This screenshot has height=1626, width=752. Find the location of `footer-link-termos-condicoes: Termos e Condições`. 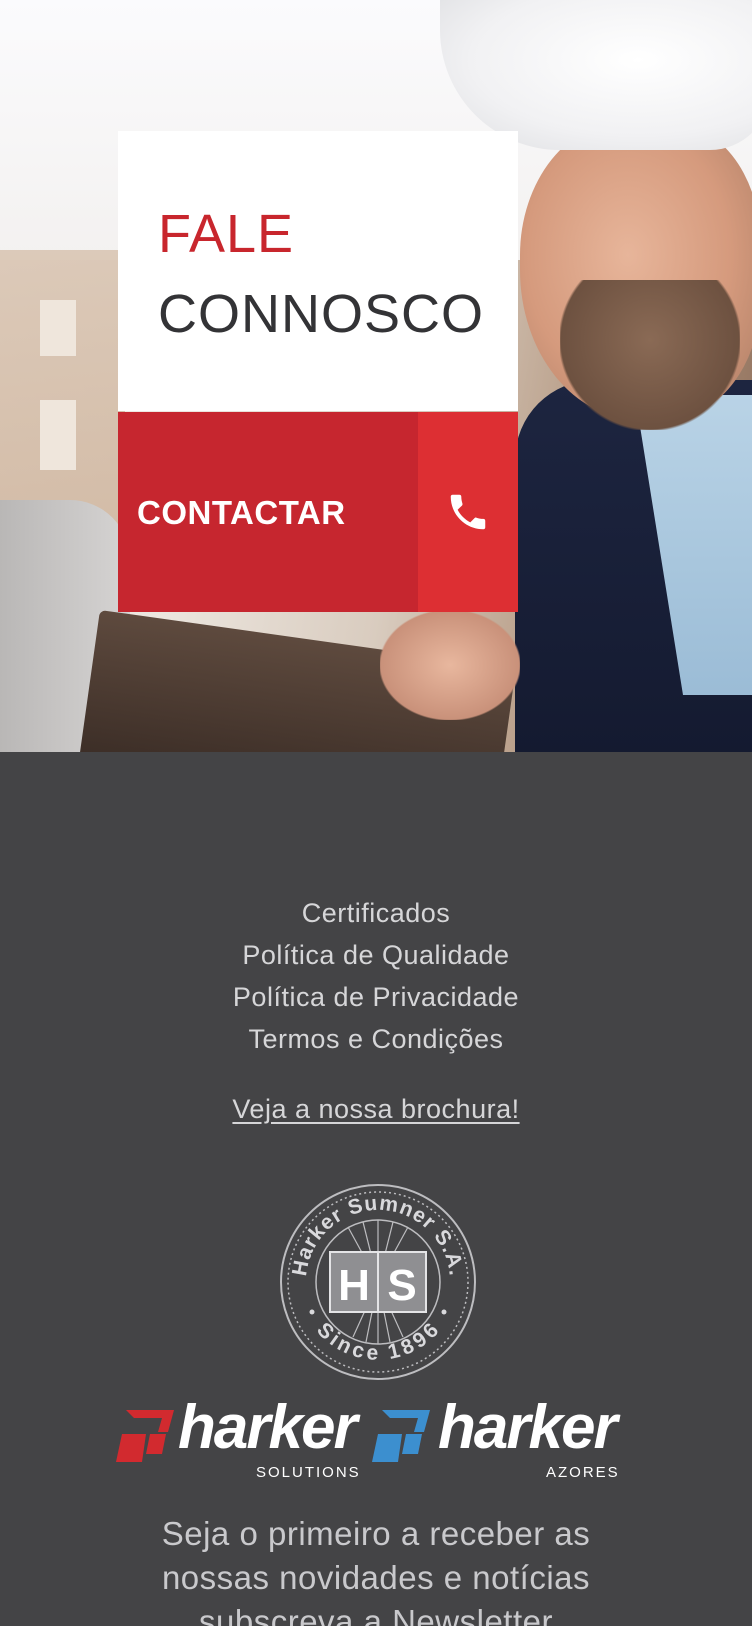

footer-link-termos-condicoes: Termos e Condições is located at coordinates (376, 1039).